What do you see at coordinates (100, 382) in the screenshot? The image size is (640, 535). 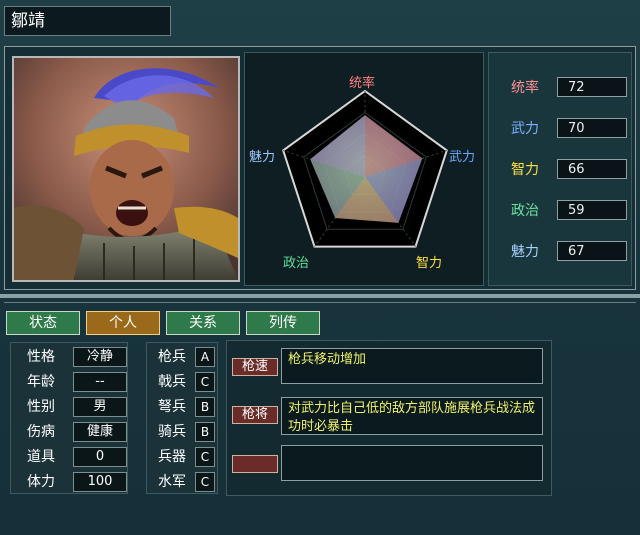 I see `info-value: --` at bounding box center [100, 382].